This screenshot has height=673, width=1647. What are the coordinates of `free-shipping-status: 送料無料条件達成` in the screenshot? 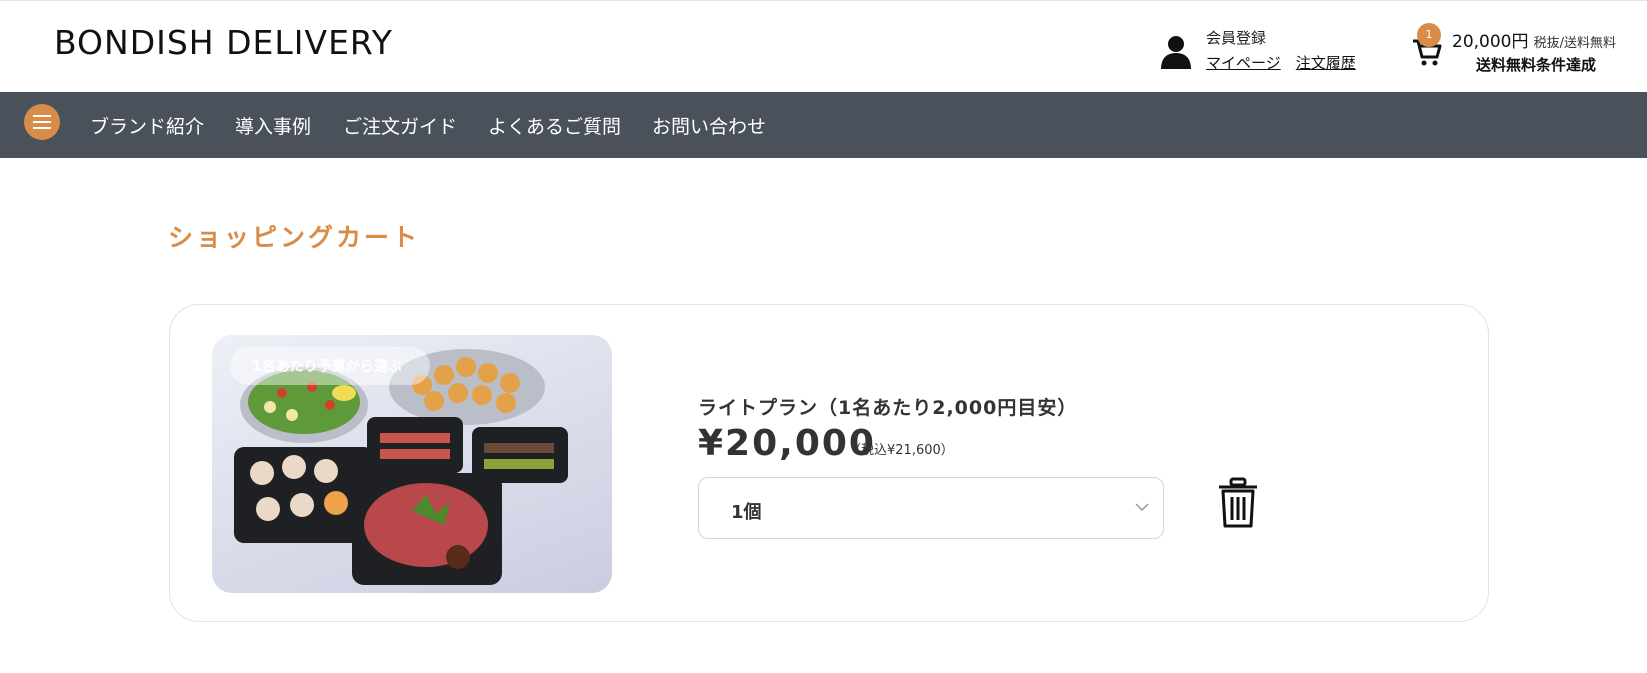 It's located at (1536, 65).